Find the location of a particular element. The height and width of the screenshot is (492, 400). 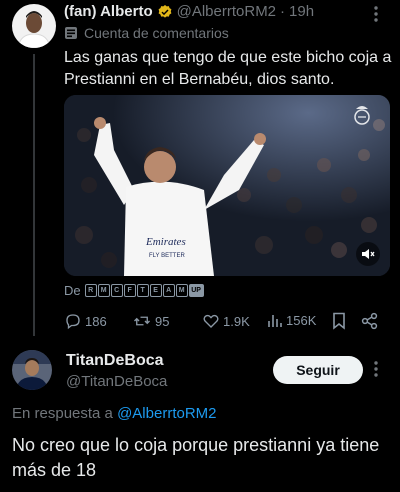

retweet-action: 95 is located at coordinates (150, 321).